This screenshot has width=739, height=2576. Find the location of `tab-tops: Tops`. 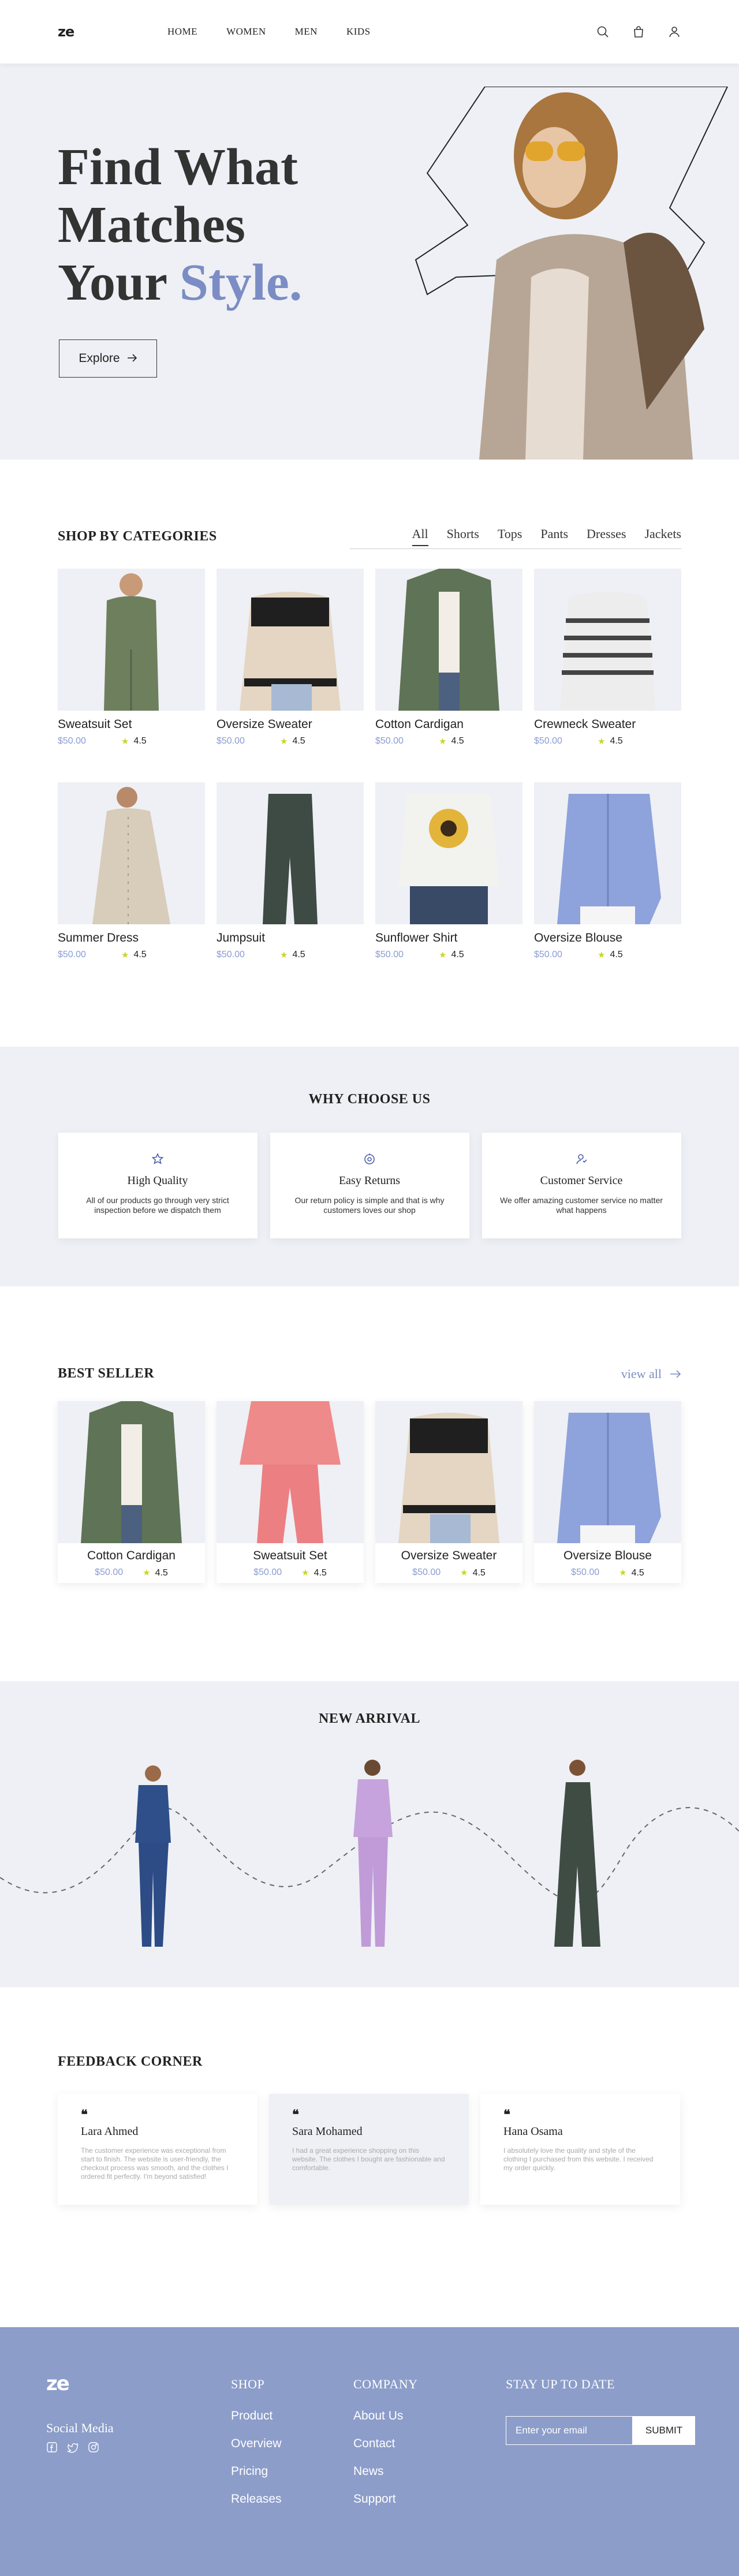

tab-tops: Tops is located at coordinates (510, 536).